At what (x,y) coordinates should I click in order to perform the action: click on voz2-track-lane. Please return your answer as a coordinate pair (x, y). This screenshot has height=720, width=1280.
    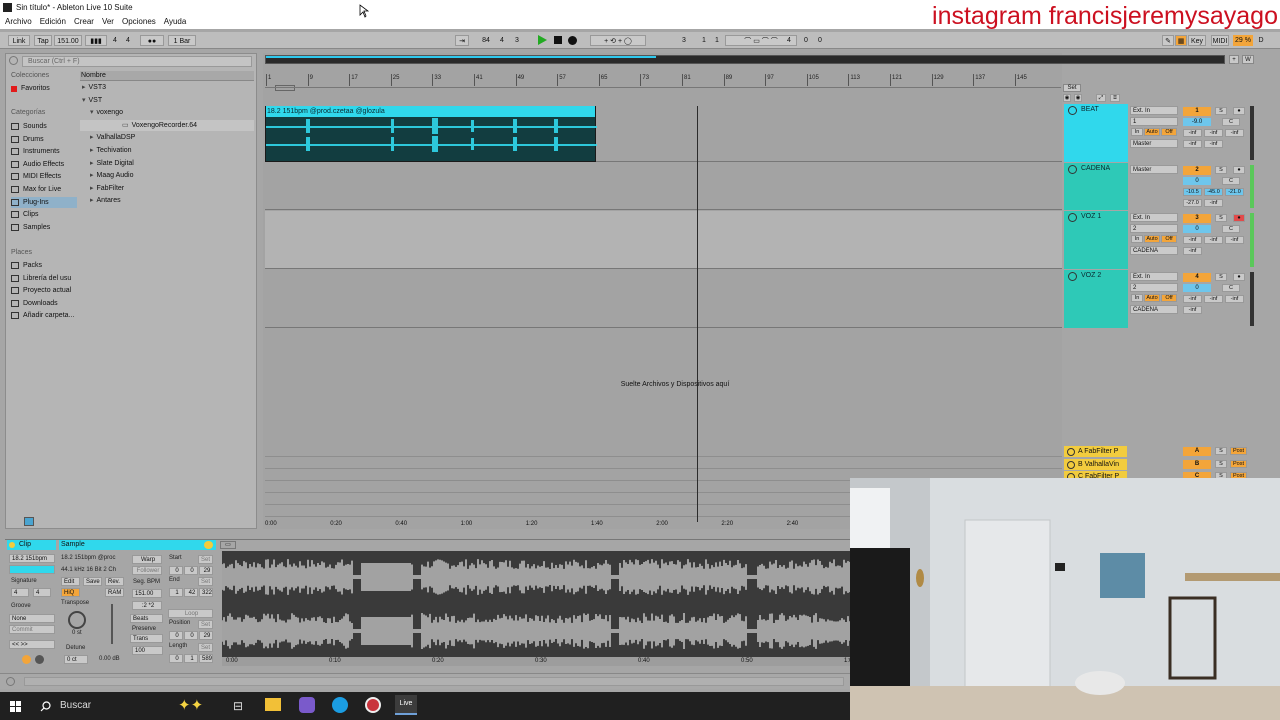
    Looking at the image, I should click on (663, 299).